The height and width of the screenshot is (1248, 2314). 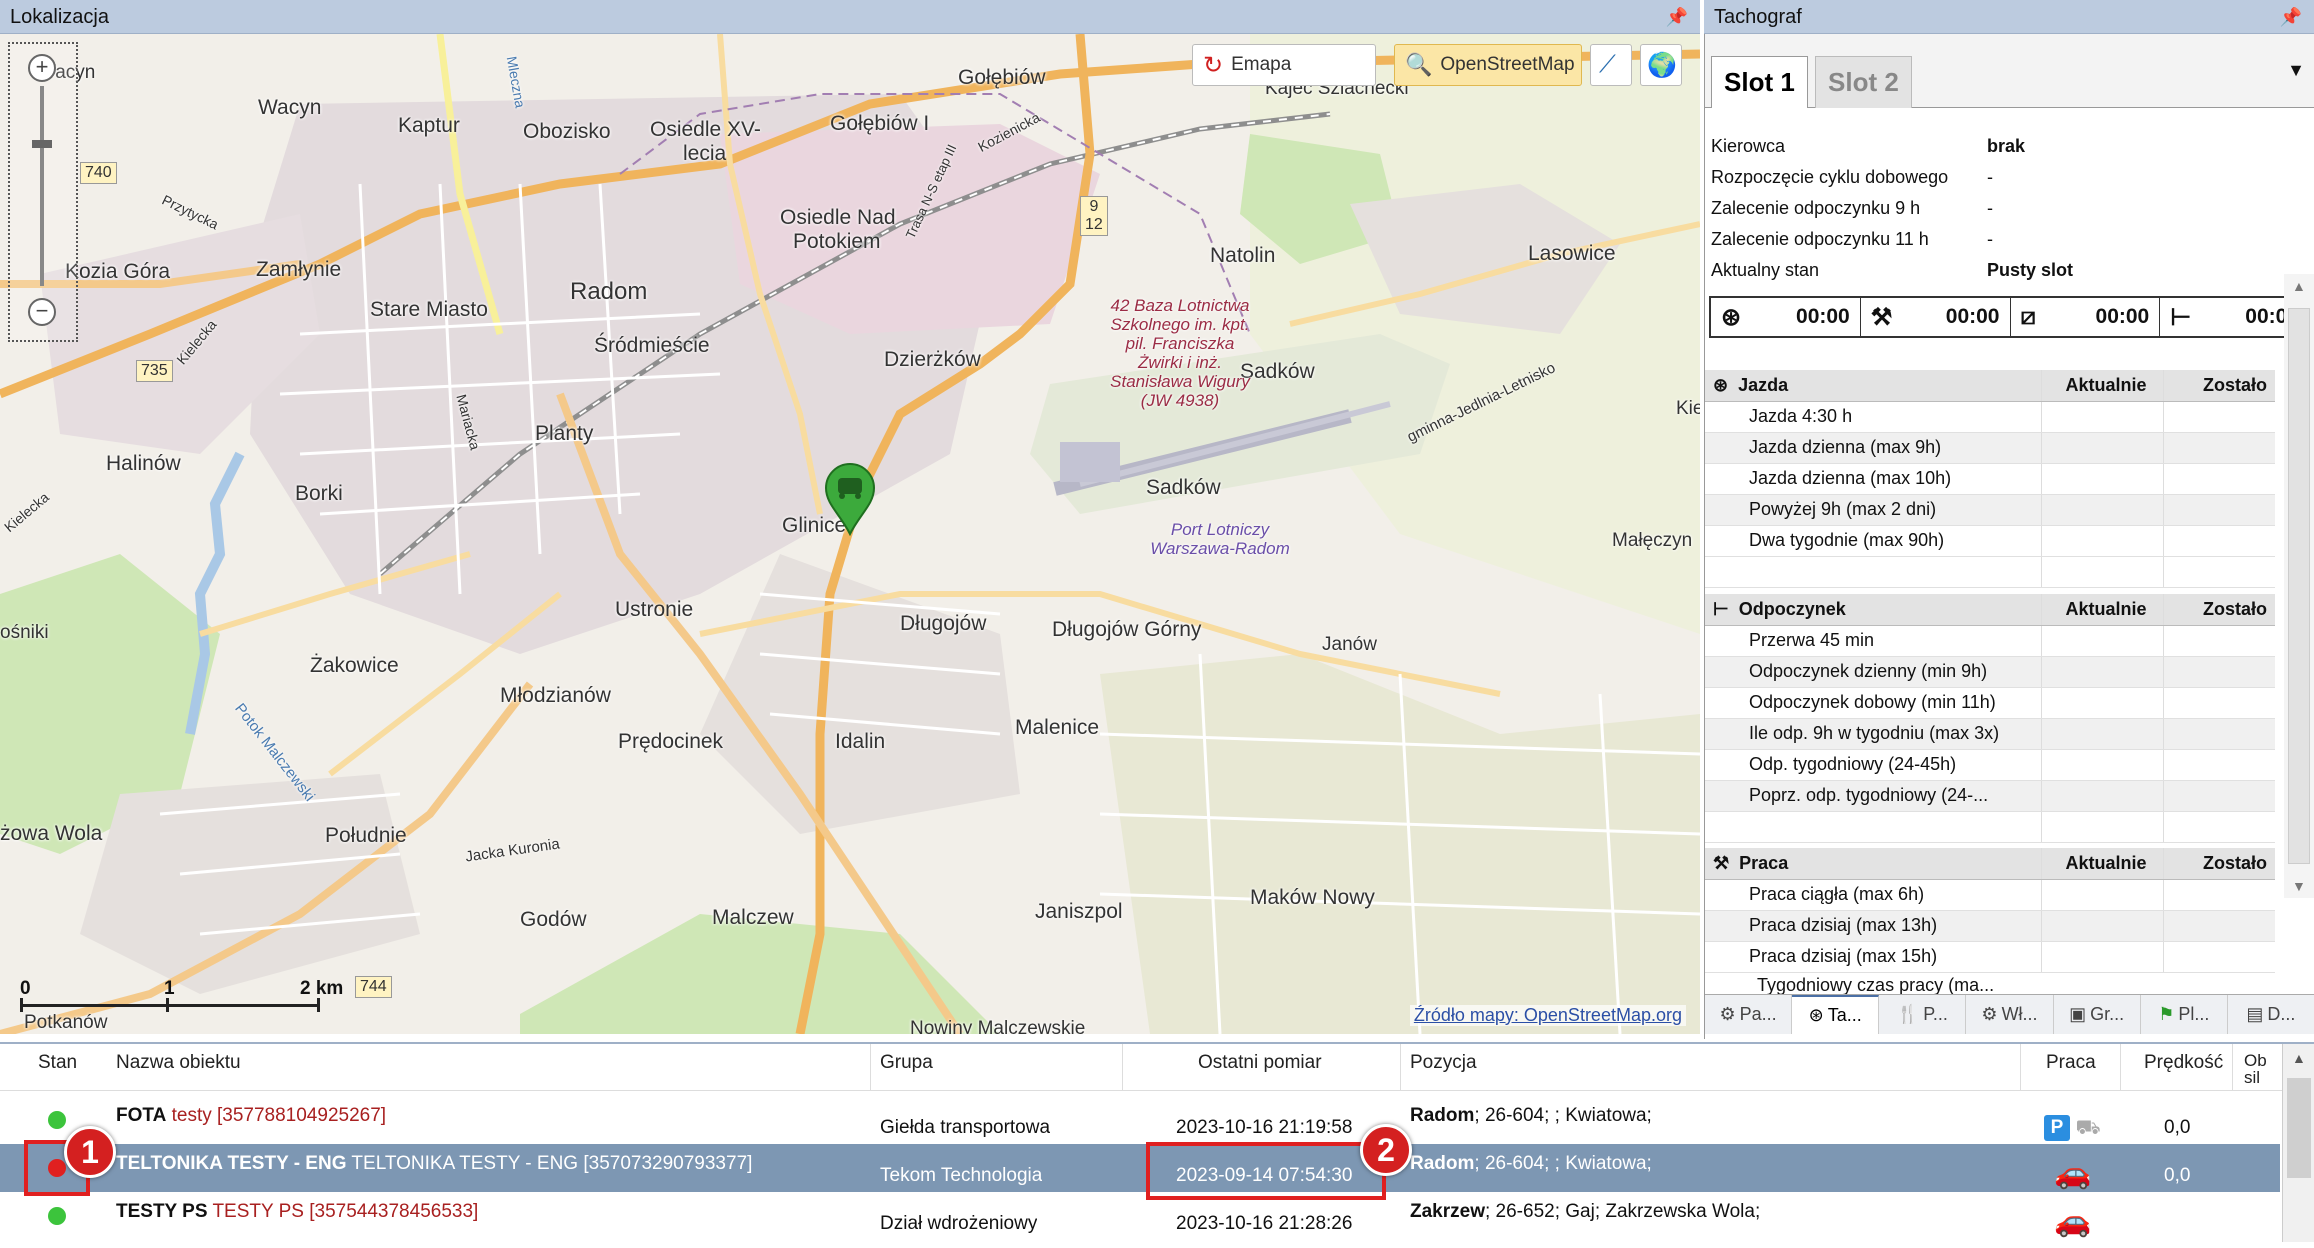 What do you see at coordinates (2071, 1063) in the screenshot?
I see `col-header-praca: Praca` at bounding box center [2071, 1063].